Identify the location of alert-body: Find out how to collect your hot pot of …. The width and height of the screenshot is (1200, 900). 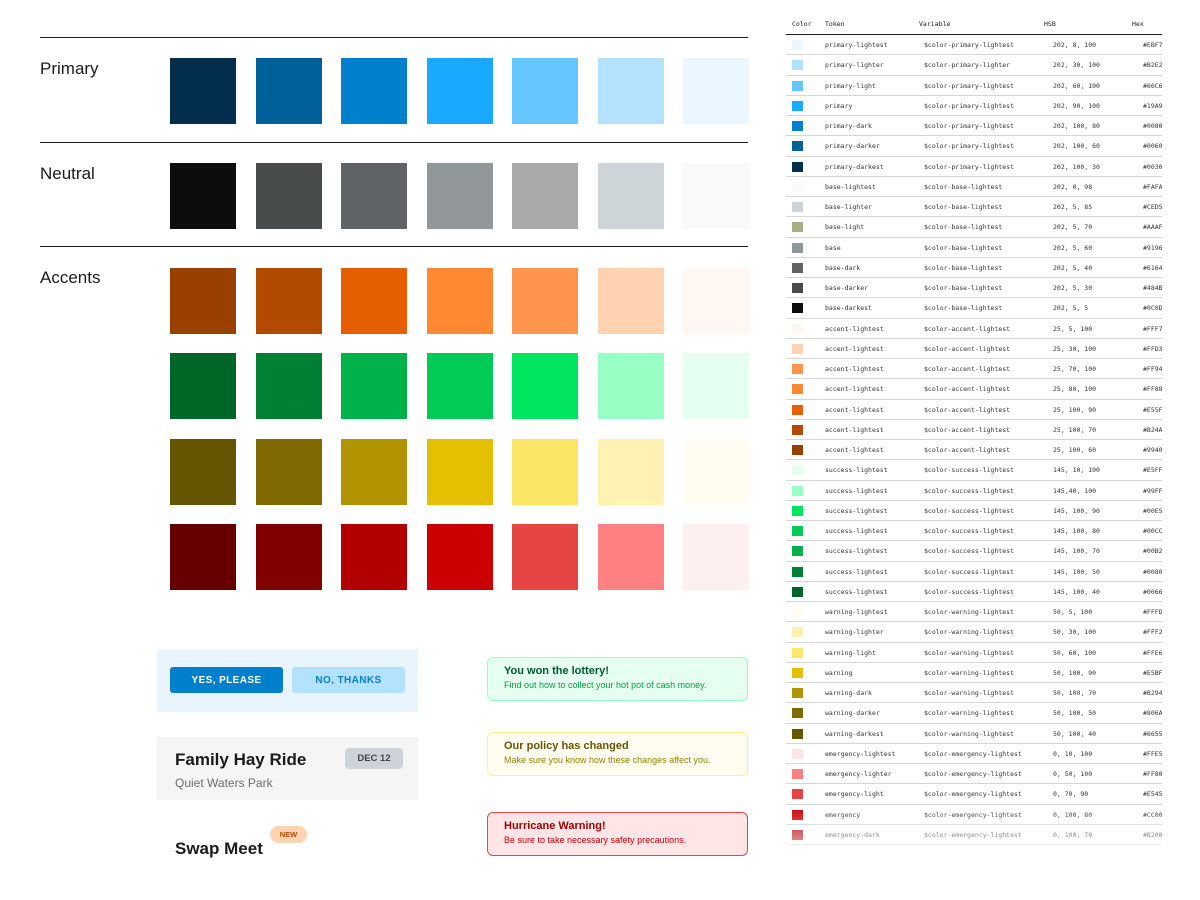
(617, 685).